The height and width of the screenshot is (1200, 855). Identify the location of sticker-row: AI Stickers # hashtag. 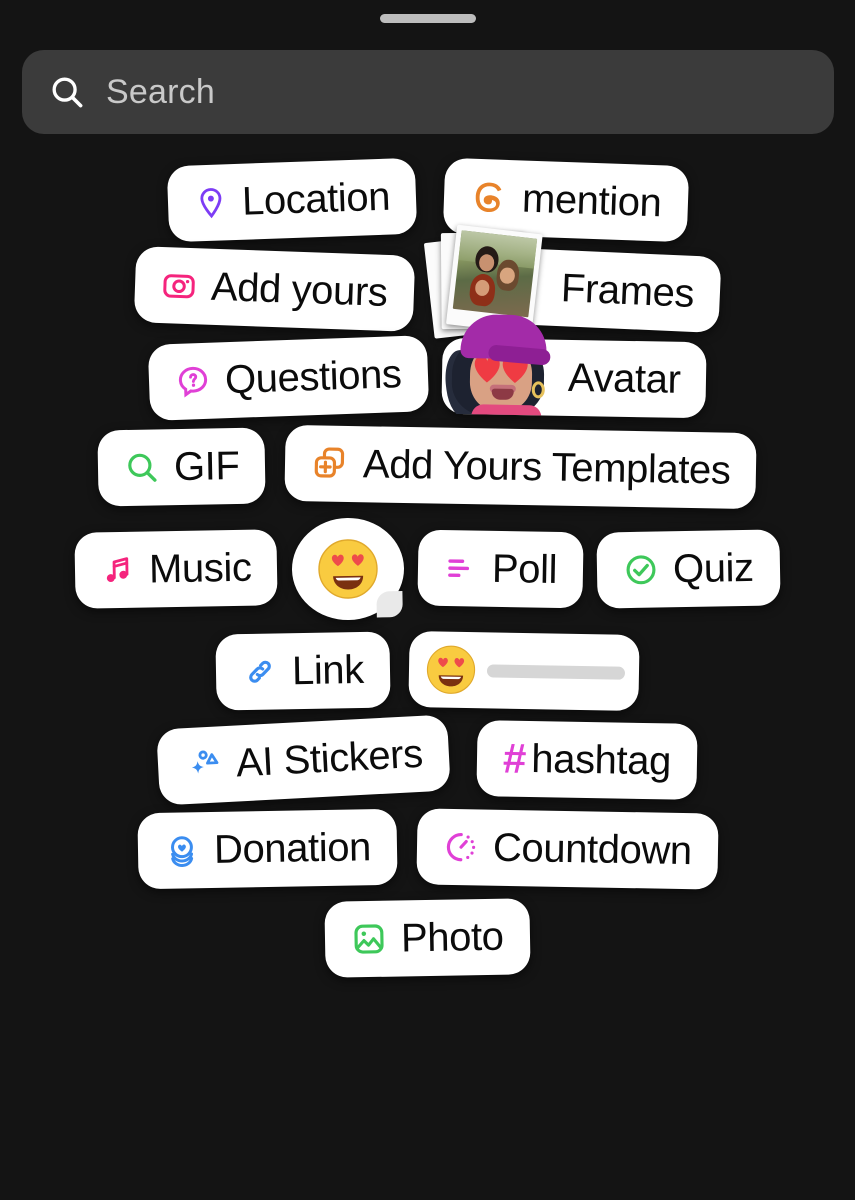
(427, 760).